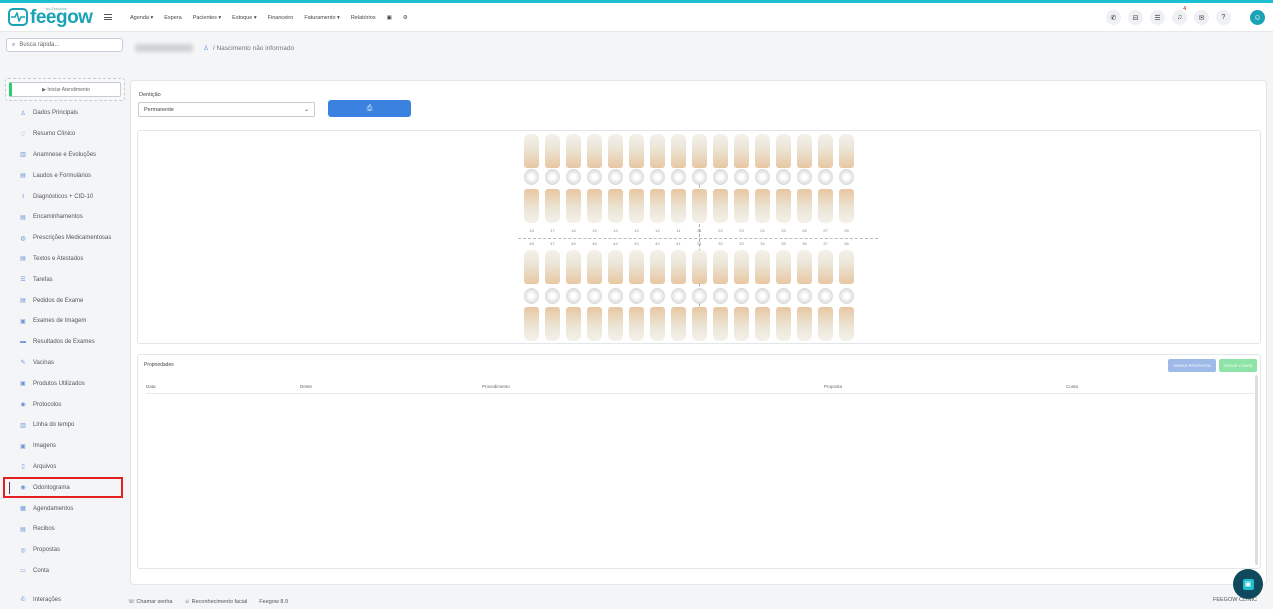 Image resolution: width=1273 pixels, height=609 pixels. What do you see at coordinates (65, 425) in the screenshot?
I see `sidebar-item-linha-do-tempo: ▥ Linha do tempo` at bounding box center [65, 425].